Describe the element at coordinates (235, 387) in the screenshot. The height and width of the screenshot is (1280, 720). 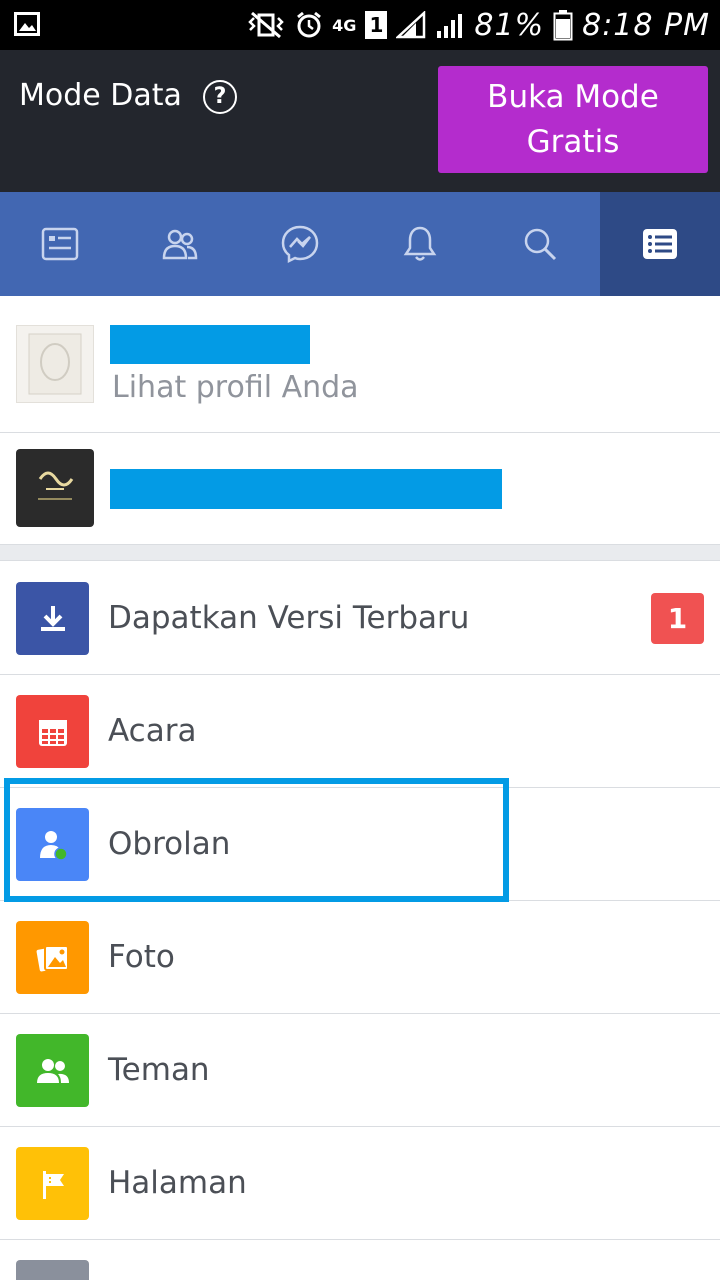
I see `profile-subtitle: Lihat profil Anda` at that location.